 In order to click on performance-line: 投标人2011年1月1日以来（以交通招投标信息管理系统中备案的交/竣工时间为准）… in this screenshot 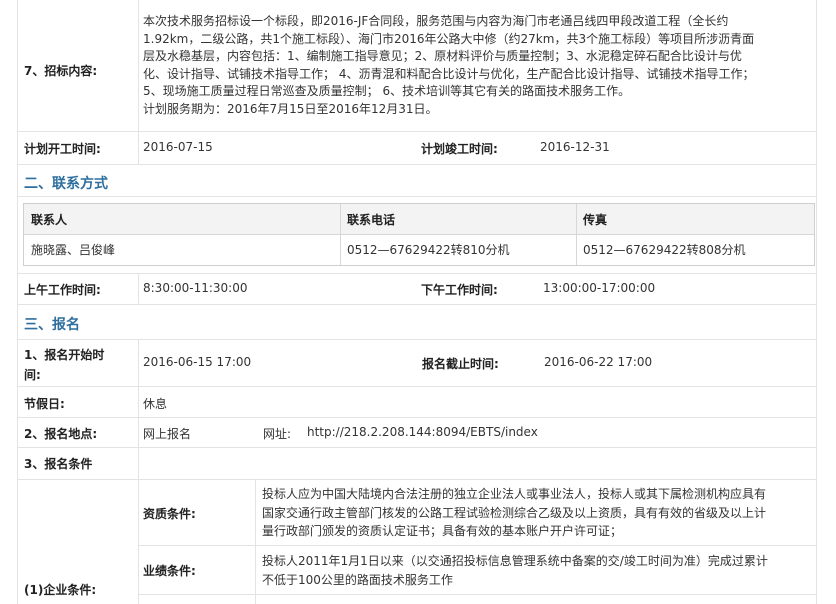, I will do `click(515, 561)`.